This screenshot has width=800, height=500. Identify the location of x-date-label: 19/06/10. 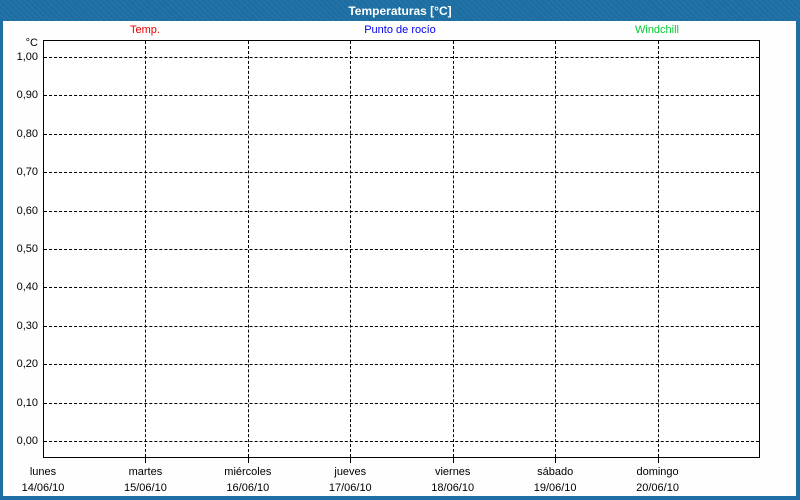
(555, 488).